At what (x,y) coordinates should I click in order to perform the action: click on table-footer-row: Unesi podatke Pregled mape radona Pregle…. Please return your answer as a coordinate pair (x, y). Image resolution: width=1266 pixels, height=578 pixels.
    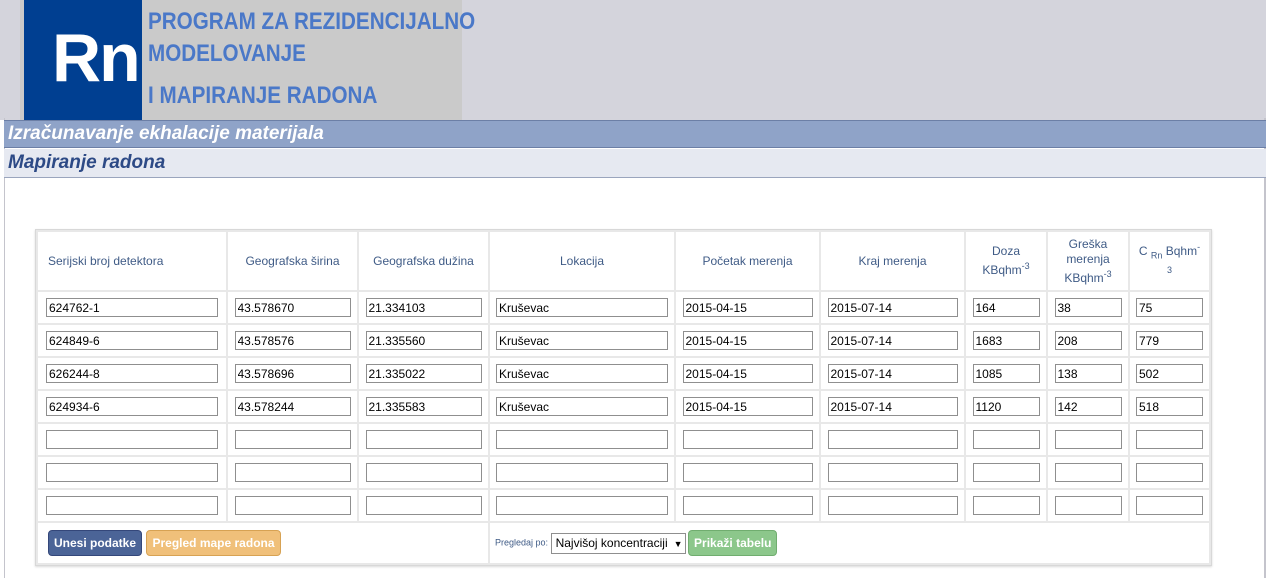
    Looking at the image, I should click on (623, 543).